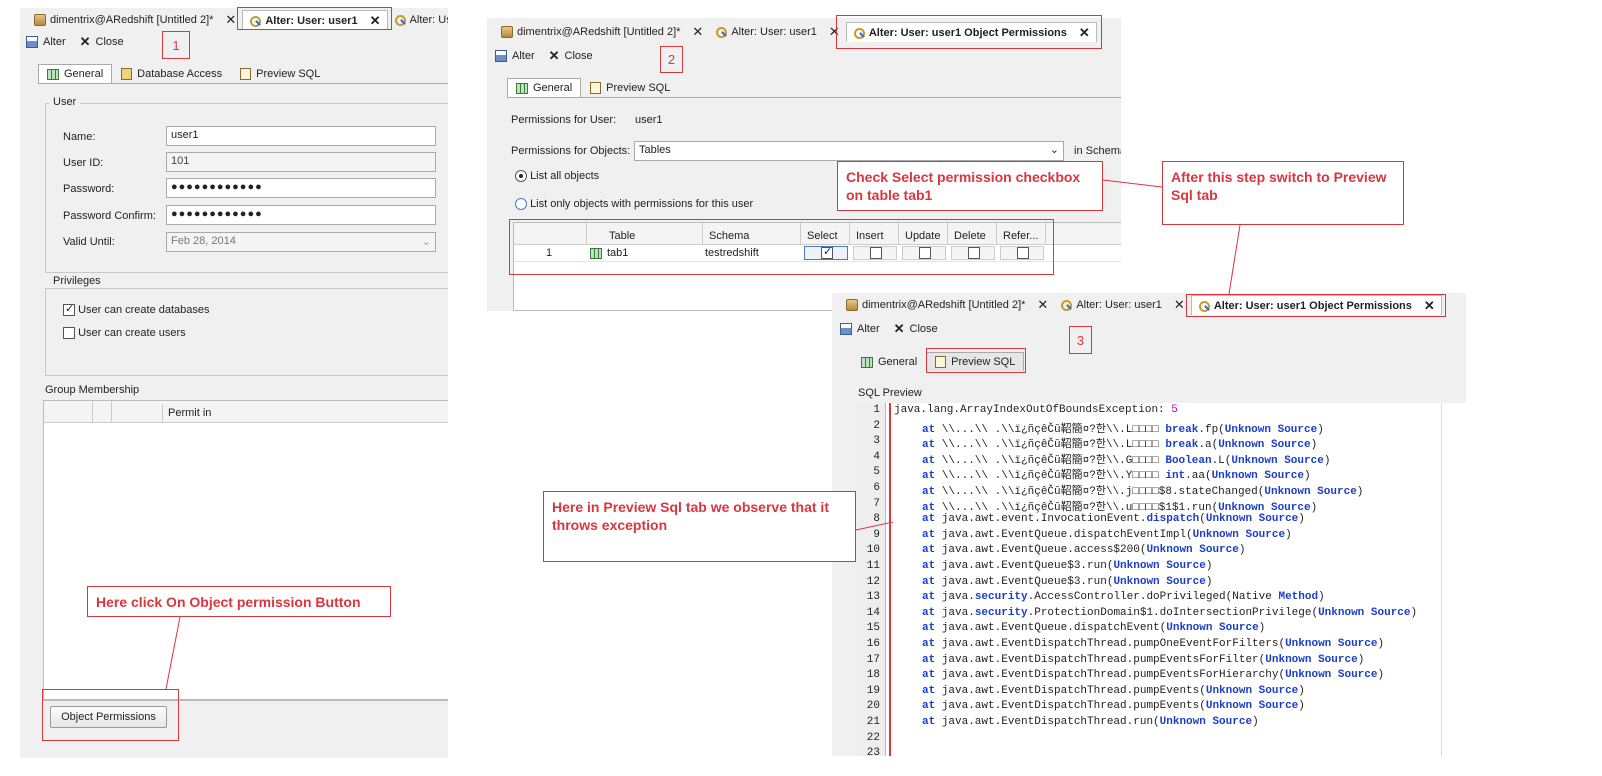  Describe the element at coordinates (79, 137) in the screenshot. I see `name-label: Name:` at that location.